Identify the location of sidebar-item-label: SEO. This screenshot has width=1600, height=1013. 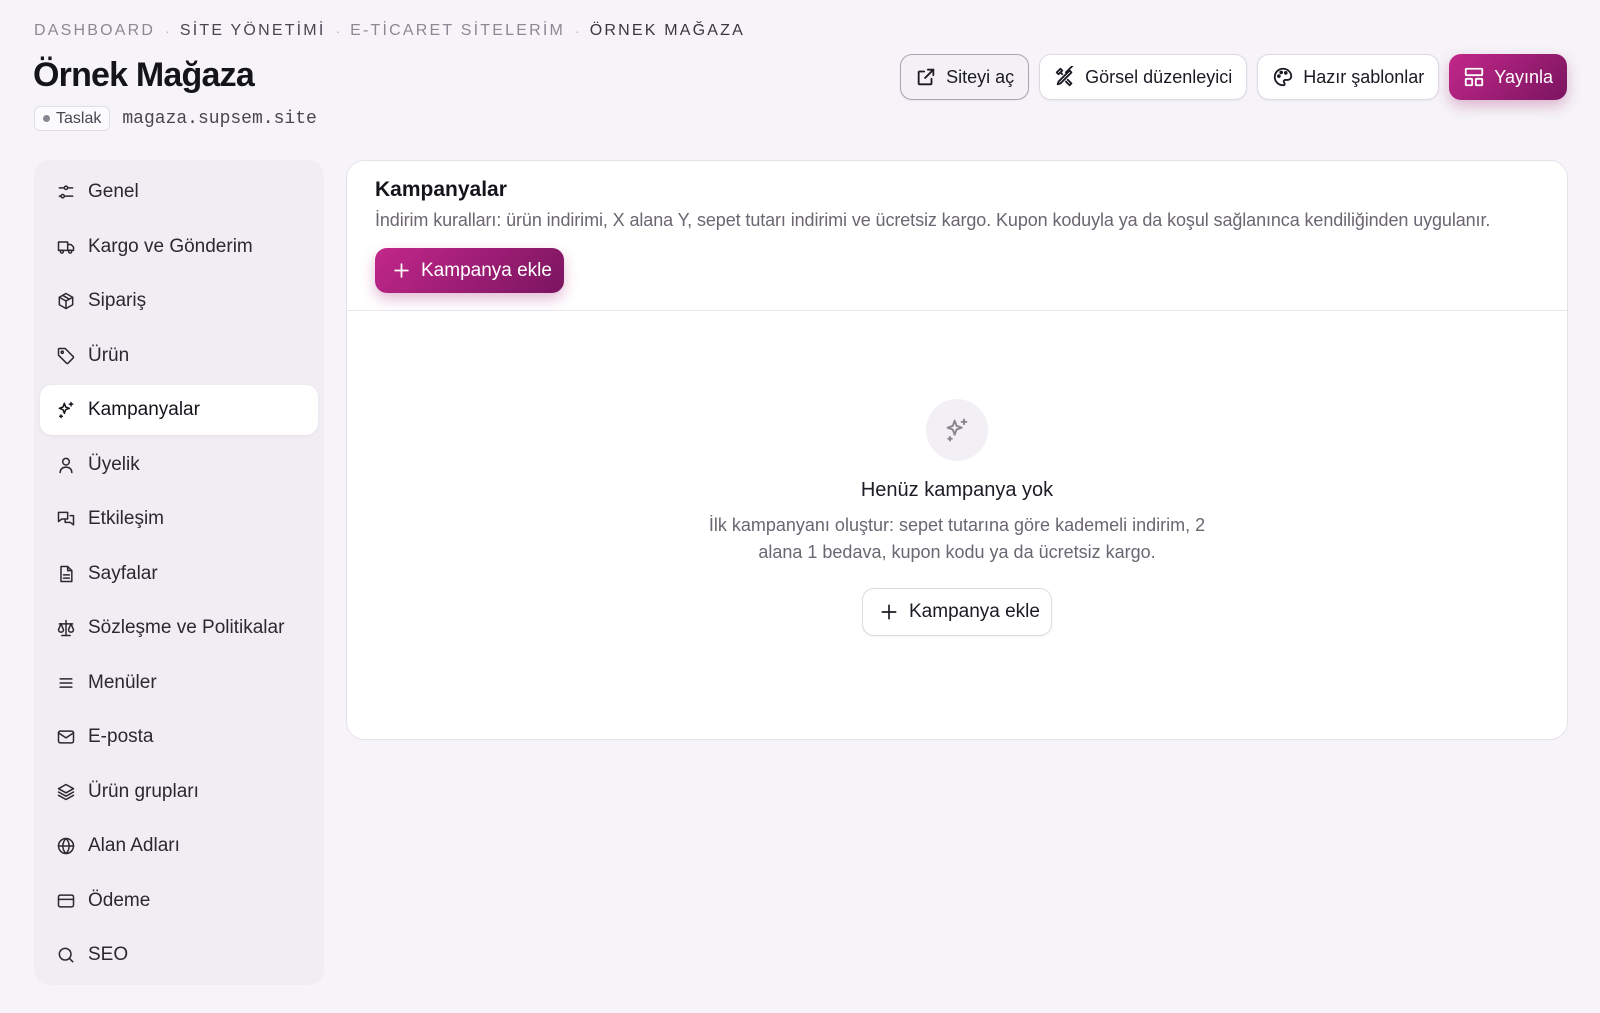
(108, 954).